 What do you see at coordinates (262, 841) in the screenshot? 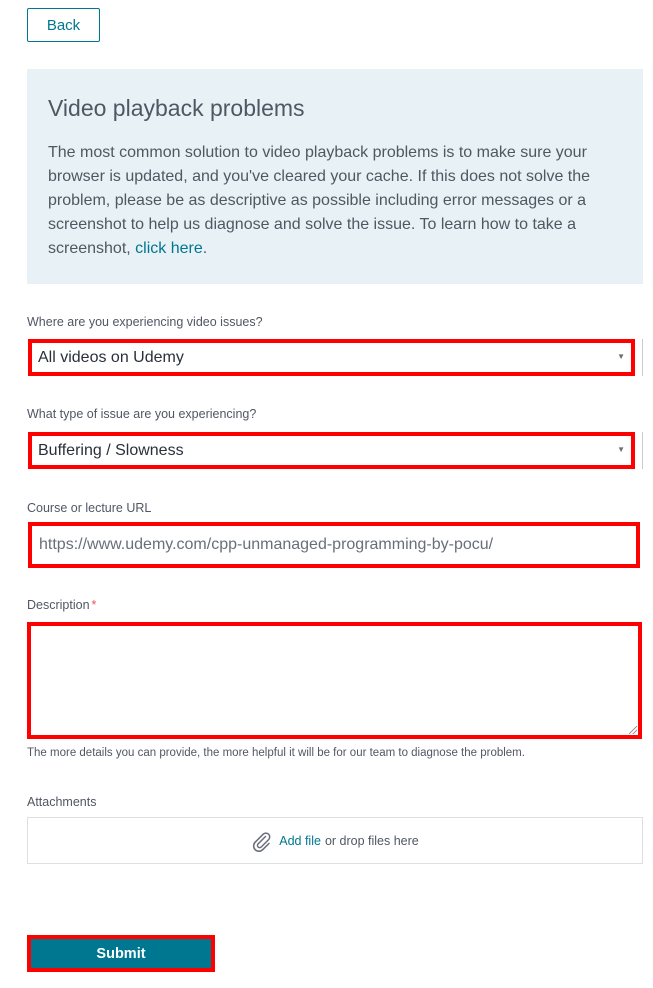
I see `paperclip-icon` at bounding box center [262, 841].